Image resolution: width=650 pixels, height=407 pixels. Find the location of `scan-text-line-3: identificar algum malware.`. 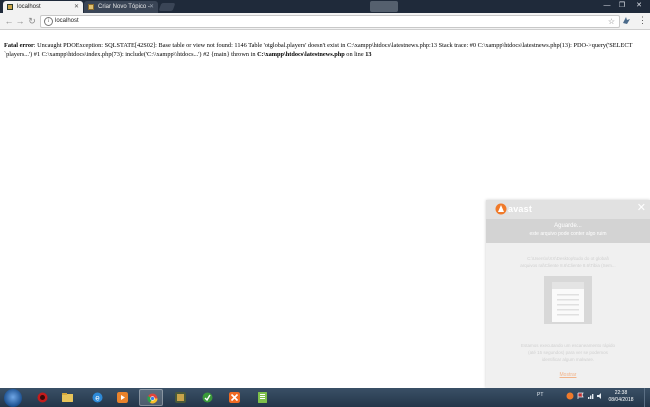

scan-text-line-3: identificar algum malware. is located at coordinates (568, 359).